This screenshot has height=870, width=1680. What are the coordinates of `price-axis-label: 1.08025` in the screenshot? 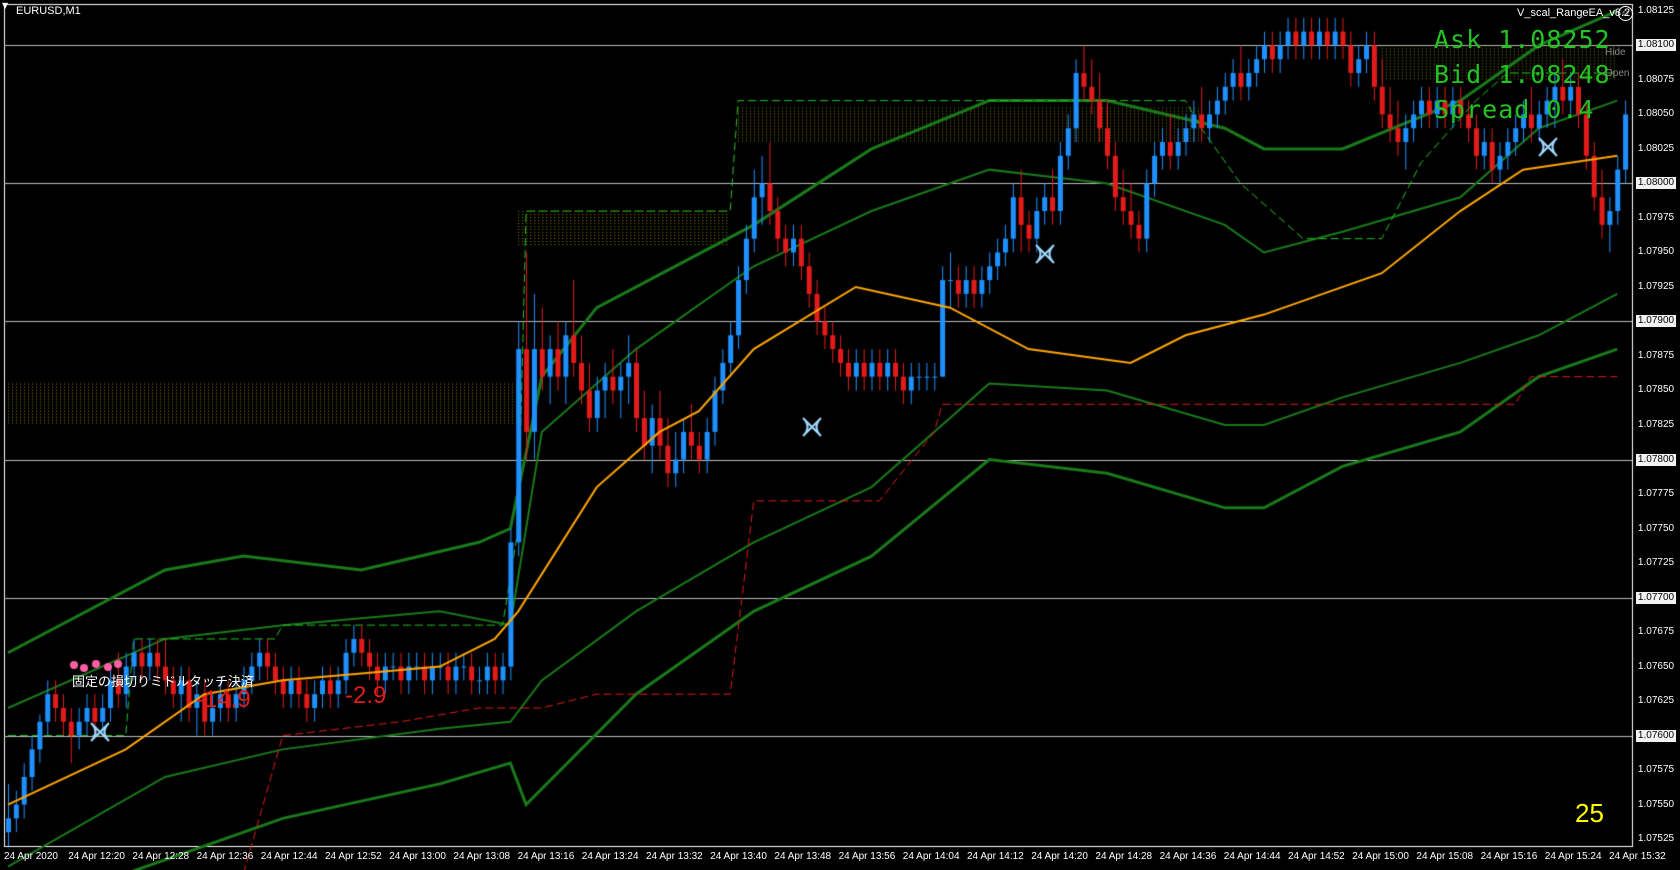 It's located at (1656, 148).